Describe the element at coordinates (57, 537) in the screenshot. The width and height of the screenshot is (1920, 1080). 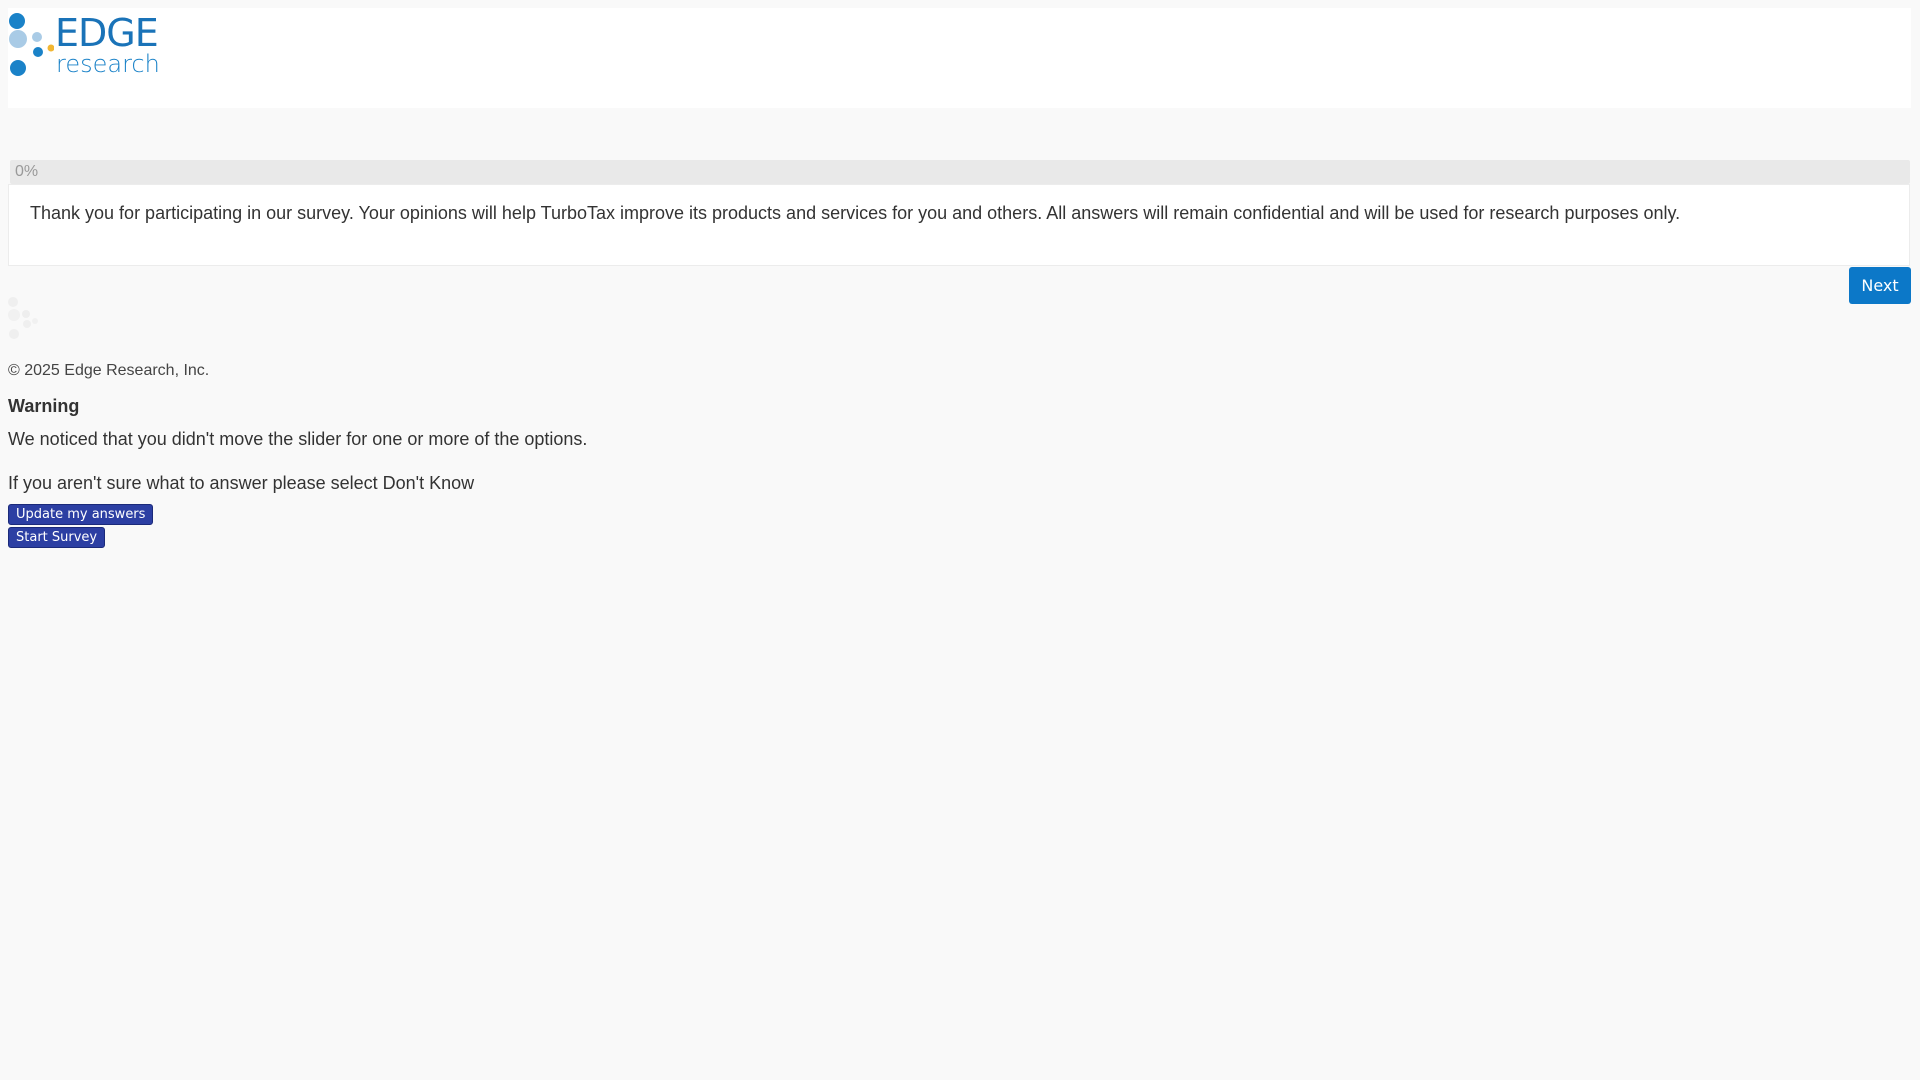
I see `start-survey-button: Start Survey` at that location.